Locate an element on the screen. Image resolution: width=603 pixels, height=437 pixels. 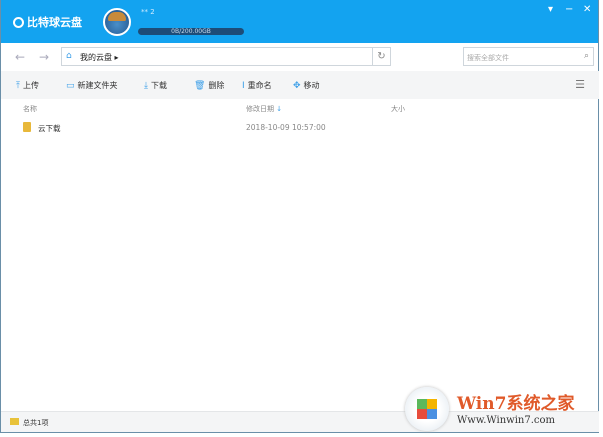
breadcrumb-root: 我的云盘 is located at coordinates (96, 57).